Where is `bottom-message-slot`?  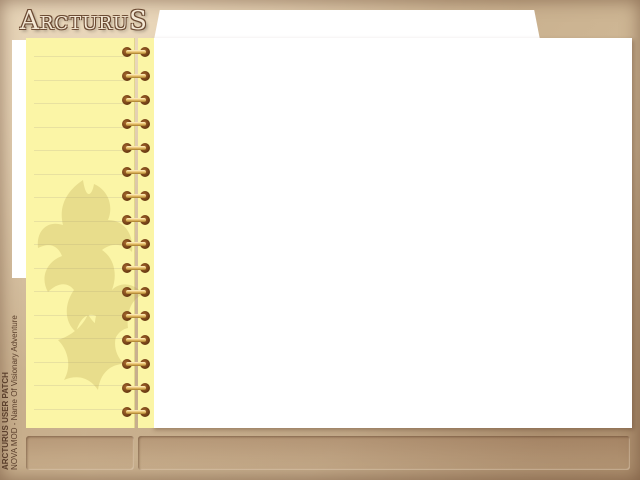
bottom-message-slot is located at coordinates (384, 453).